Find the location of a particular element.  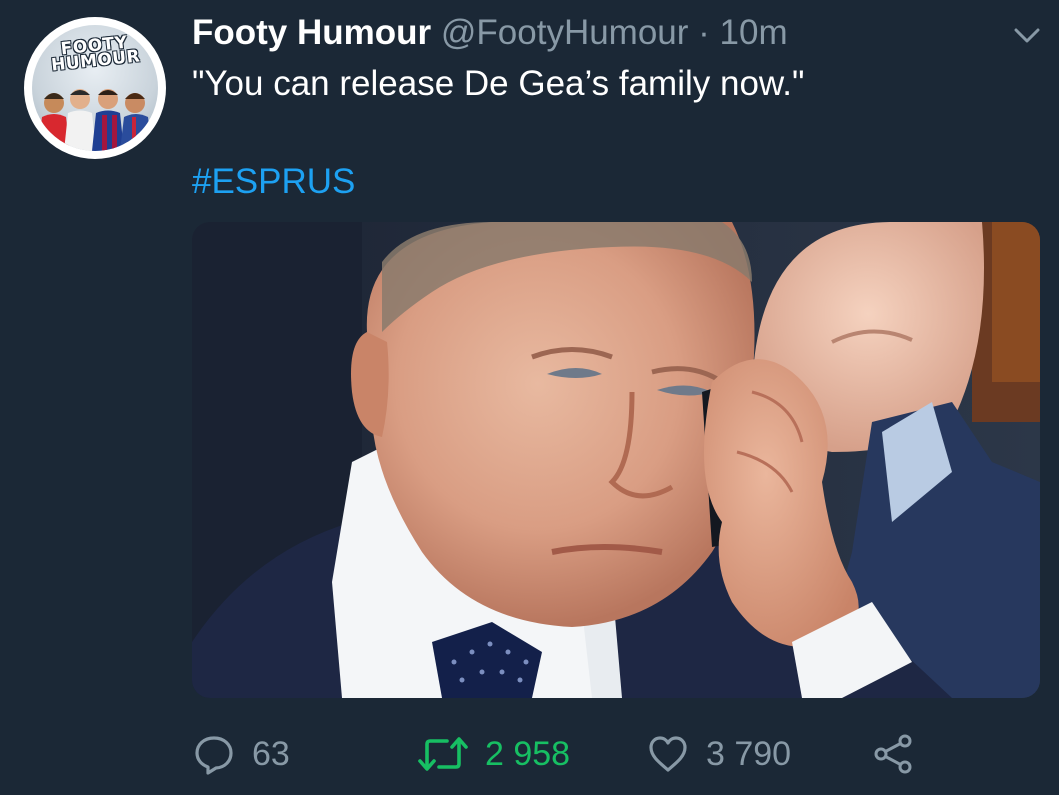

tweet-text: "You can release De Gea’s family now." is located at coordinates (498, 83).